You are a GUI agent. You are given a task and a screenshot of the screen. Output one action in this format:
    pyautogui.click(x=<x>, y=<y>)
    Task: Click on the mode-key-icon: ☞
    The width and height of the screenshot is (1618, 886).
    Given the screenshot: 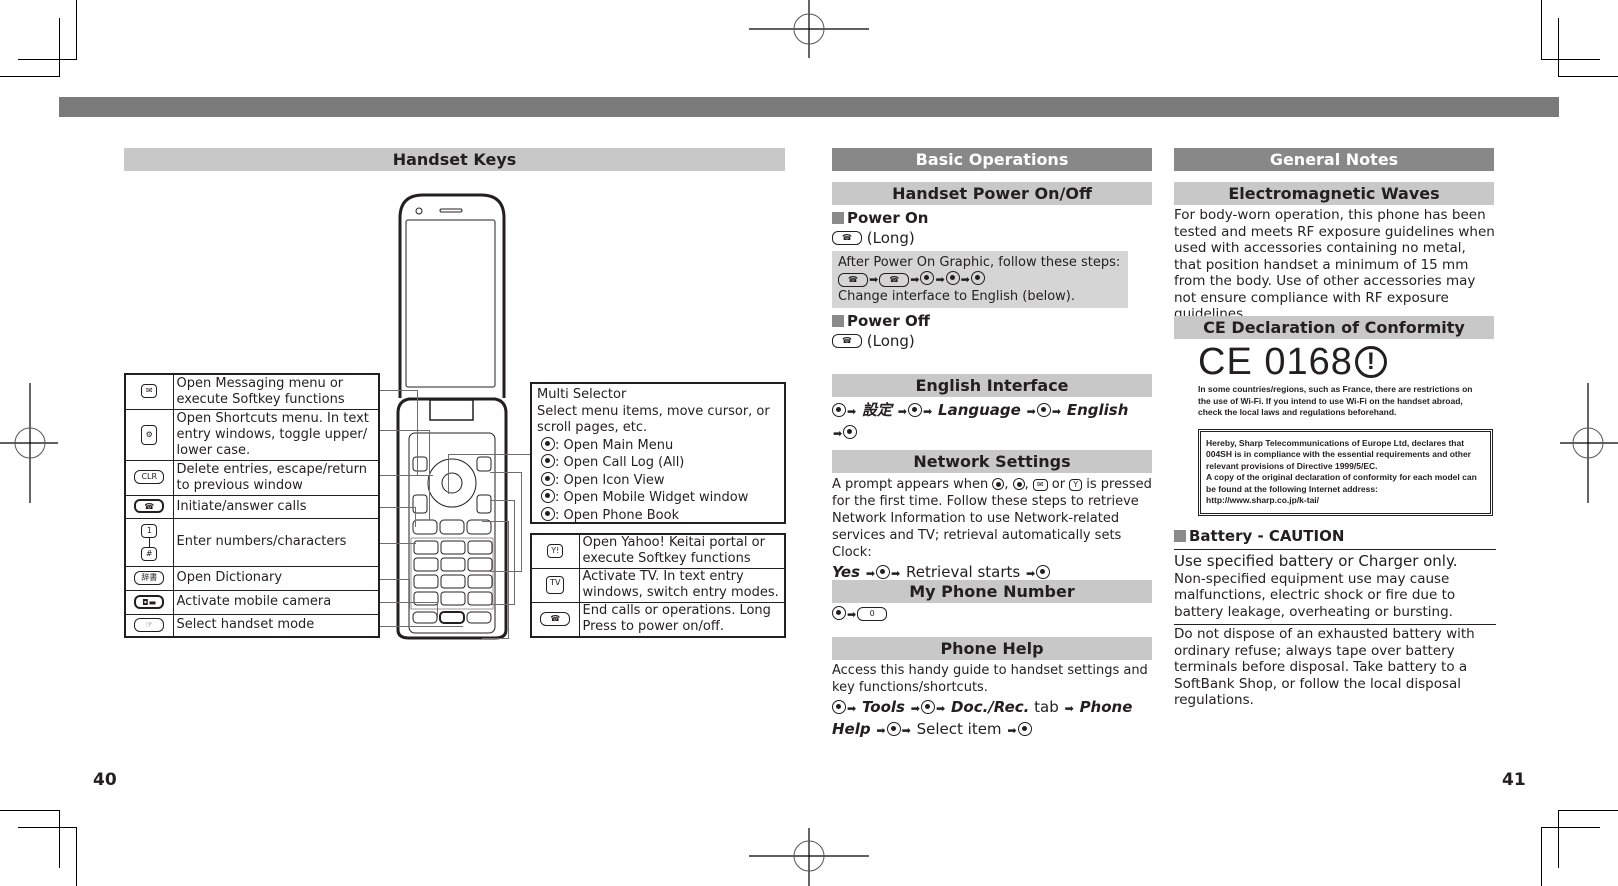 What is the action you would take?
    pyautogui.click(x=149, y=624)
    